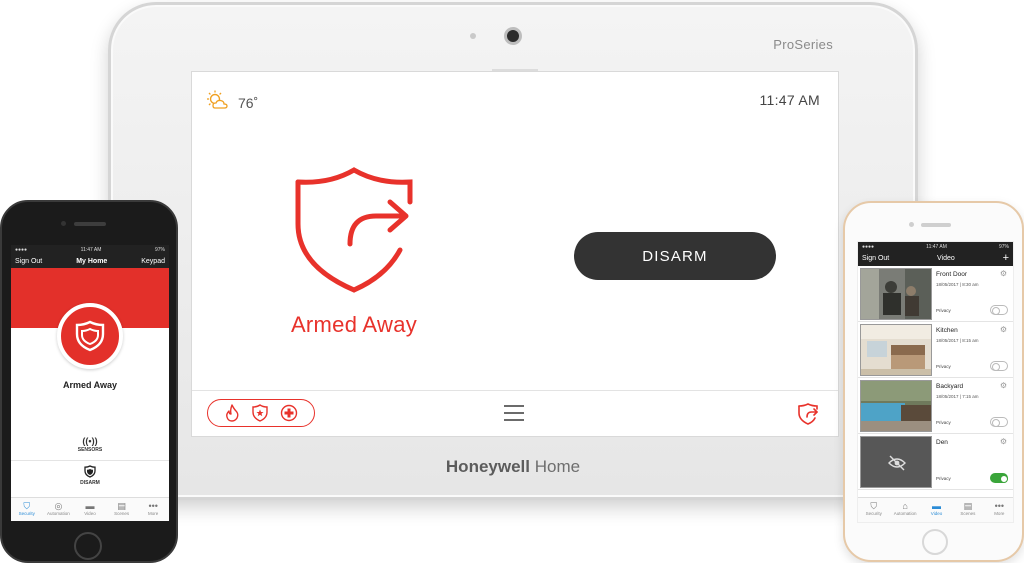  I want to click on video-icon: ▬, so click(90, 506).